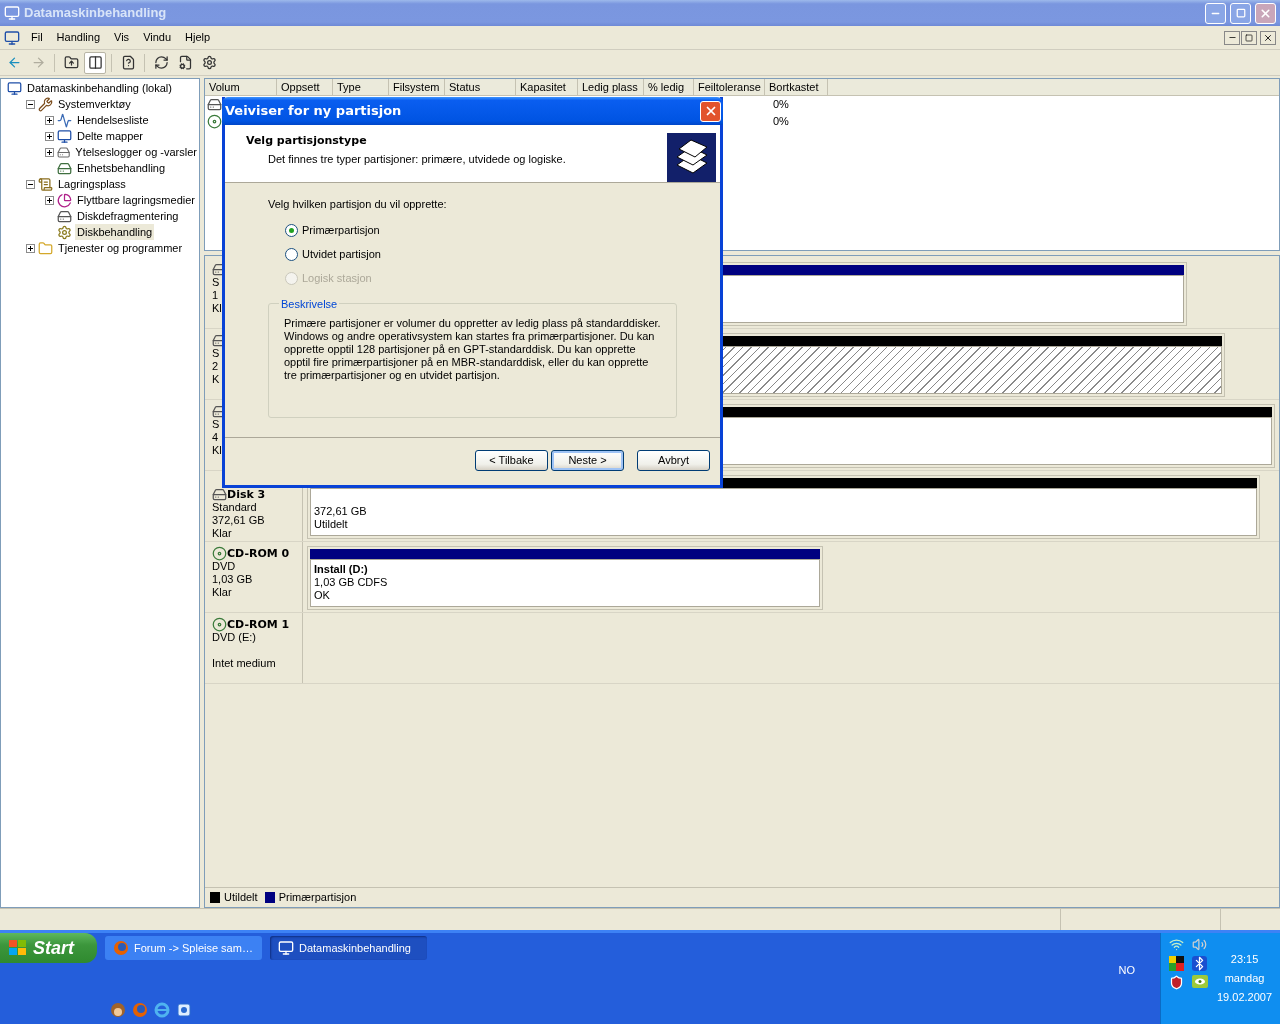 The height and width of the screenshot is (1024, 1280). Describe the element at coordinates (136, 200) in the screenshot. I see `tree-item: Flyttbare lagringsmedier` at that location.